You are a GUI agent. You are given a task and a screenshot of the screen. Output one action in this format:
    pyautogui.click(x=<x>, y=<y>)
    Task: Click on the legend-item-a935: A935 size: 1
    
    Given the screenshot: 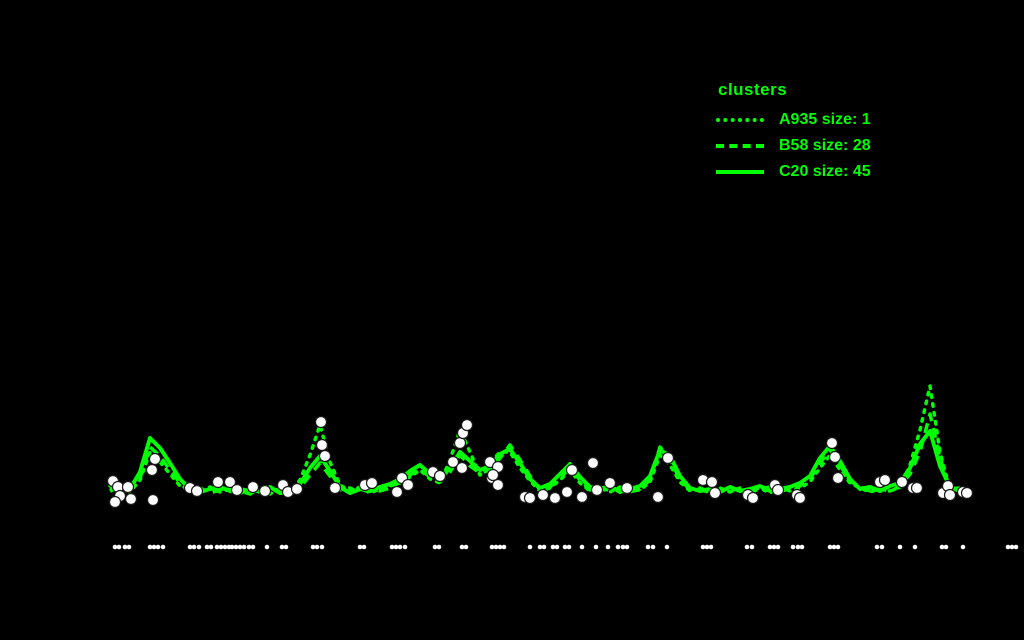 What is the action you would take?
    pyautogui.click(x=793, y=120)
    